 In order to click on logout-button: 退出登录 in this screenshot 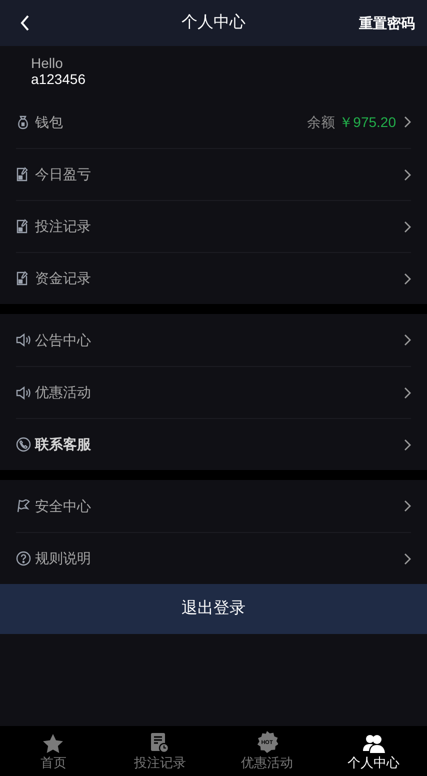, I will do `click(213, 609)`.